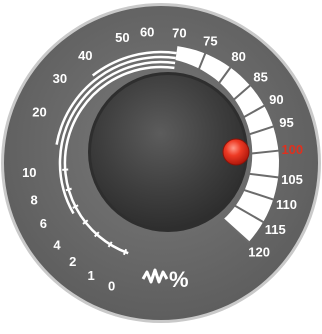  What do you see at coordinates (259, 251) in the screenshot?
I see `scale-label-120: 120` at bounding box center [259, 251].